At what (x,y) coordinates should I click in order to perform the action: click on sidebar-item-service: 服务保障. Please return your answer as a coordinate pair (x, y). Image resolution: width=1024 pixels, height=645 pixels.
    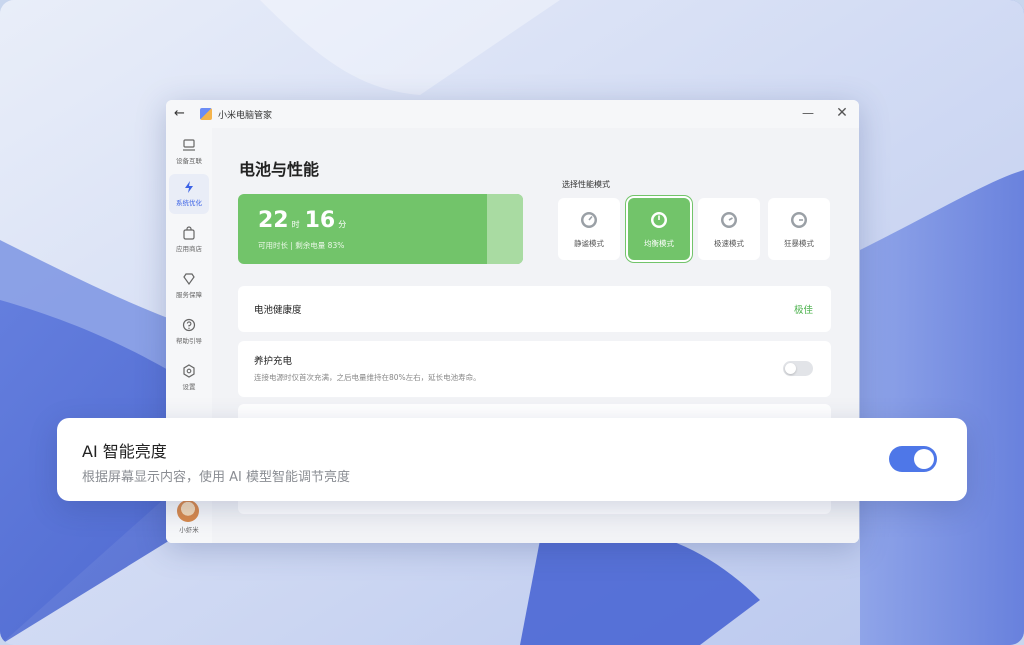
    Looking at the image, I should click on (189, 286).